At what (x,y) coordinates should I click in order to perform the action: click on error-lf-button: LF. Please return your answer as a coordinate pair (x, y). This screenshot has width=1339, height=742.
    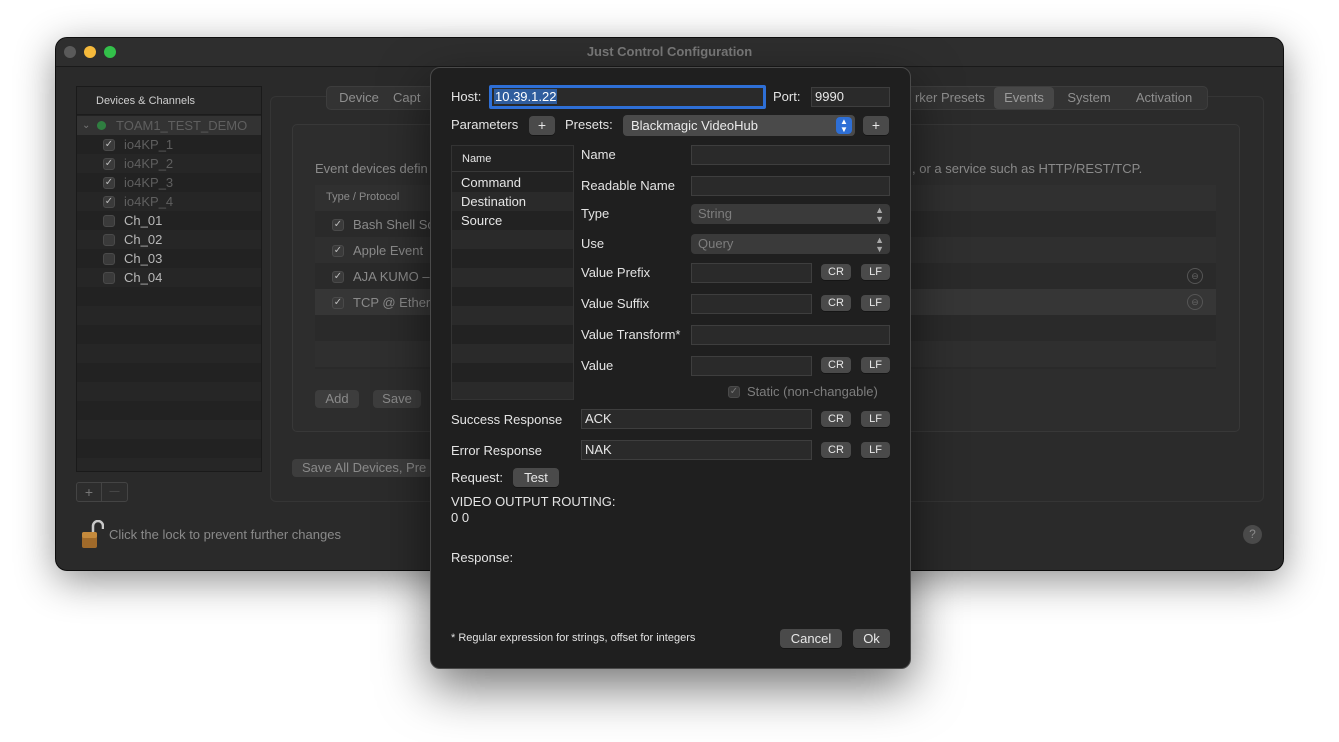
    Looking at the image, I should click on (875, 450).